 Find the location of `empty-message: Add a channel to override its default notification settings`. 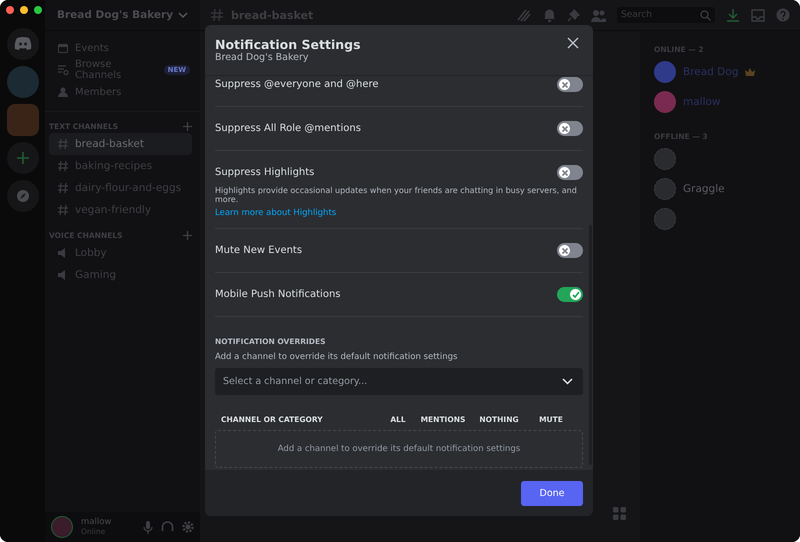

empty-message: Add a channel to override its default notification settings is located at coordinates (399, 449).